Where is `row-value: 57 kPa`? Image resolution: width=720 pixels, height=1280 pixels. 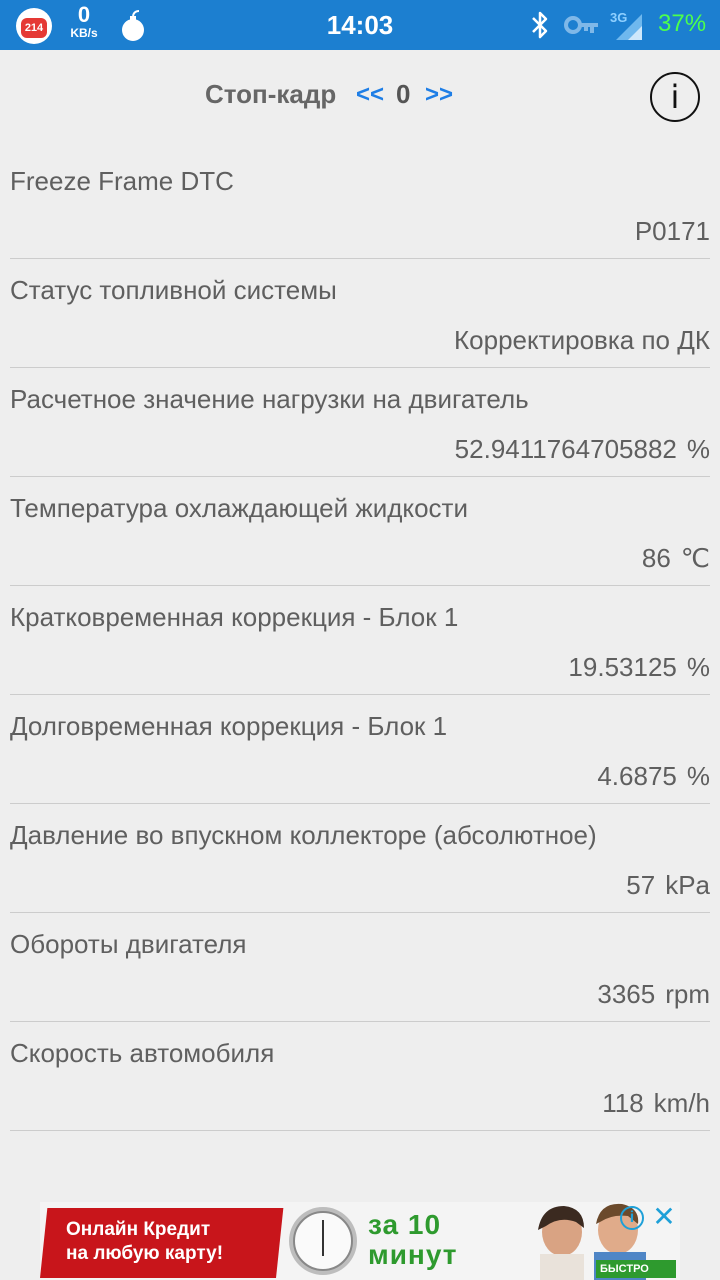
row-value: 57 kPa is located at coordinates (668, 885).